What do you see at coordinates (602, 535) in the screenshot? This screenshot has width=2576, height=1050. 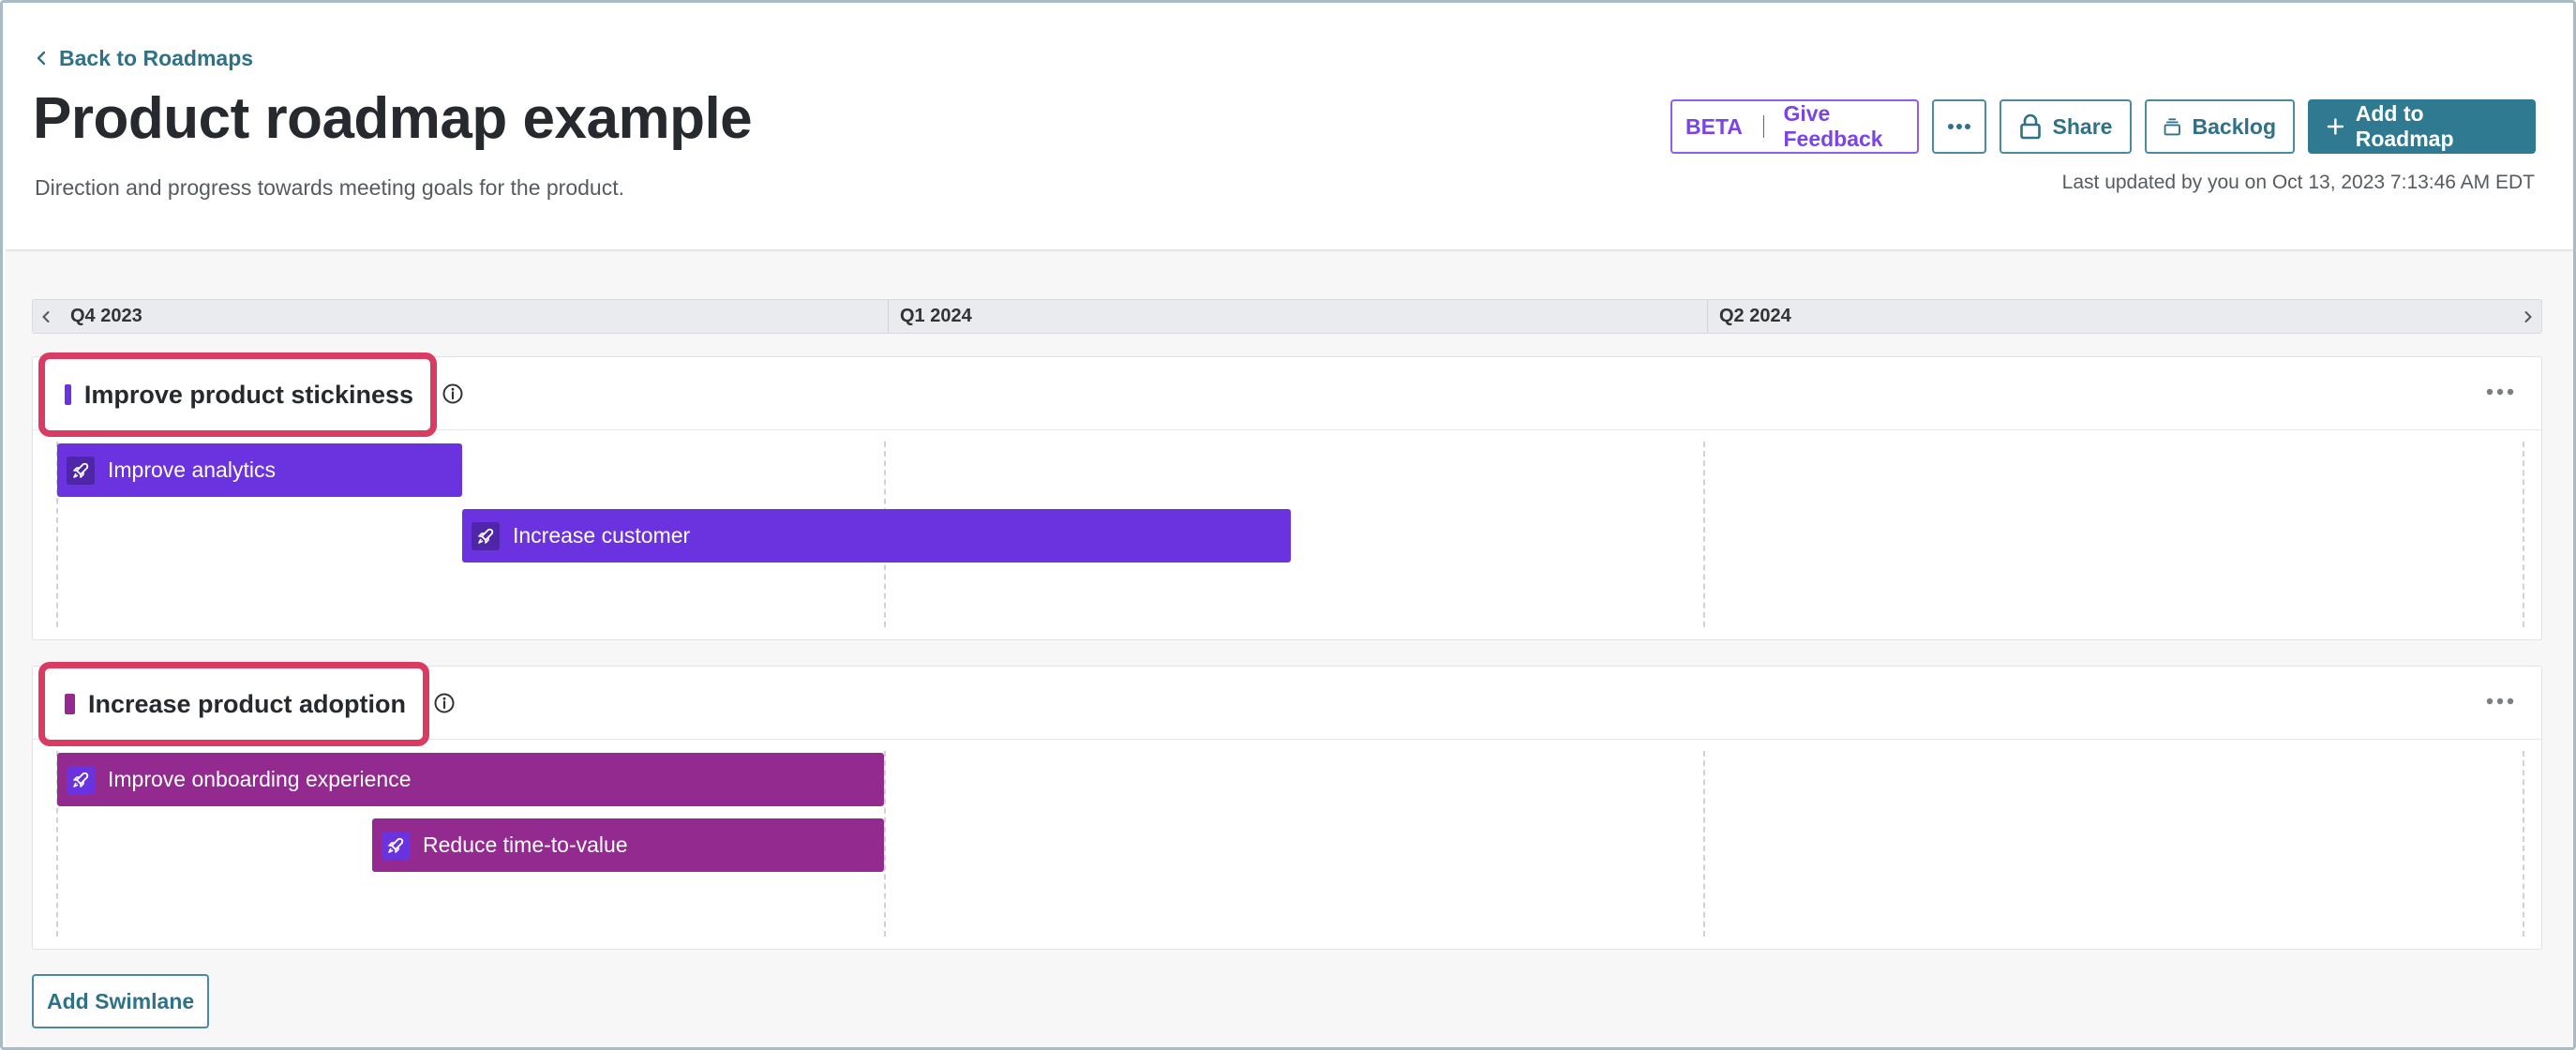 I see `roadmap-item-label: Increase customer` at bounding box center [602, 535].